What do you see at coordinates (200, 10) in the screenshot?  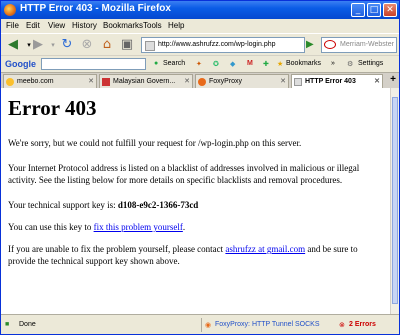 I see `title-bar: HTTP Error 403 - Mozilla Firefox _ □ ✕` at bounding box center [200, 10].